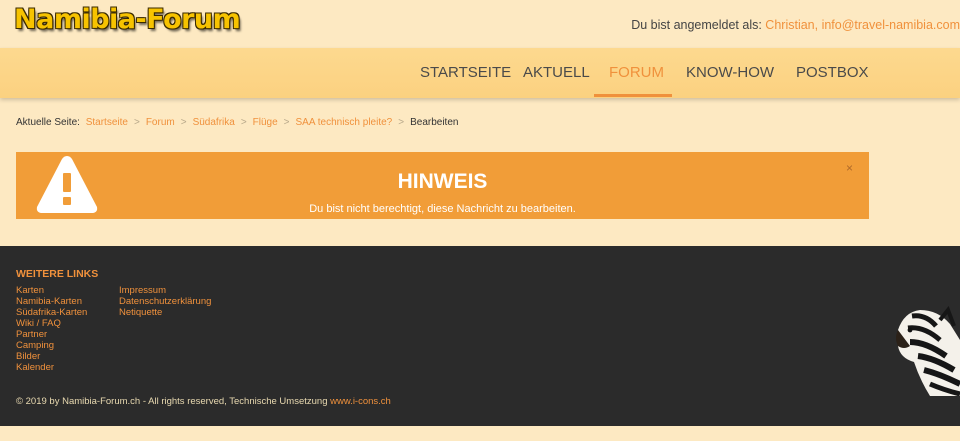 The height and width of the screenshot is (441, 960). What do you see at coordinates (832, 73) in the screenshot?
I see `nav-item-postbox: POSTBOX` at bounding box center [832, 73].